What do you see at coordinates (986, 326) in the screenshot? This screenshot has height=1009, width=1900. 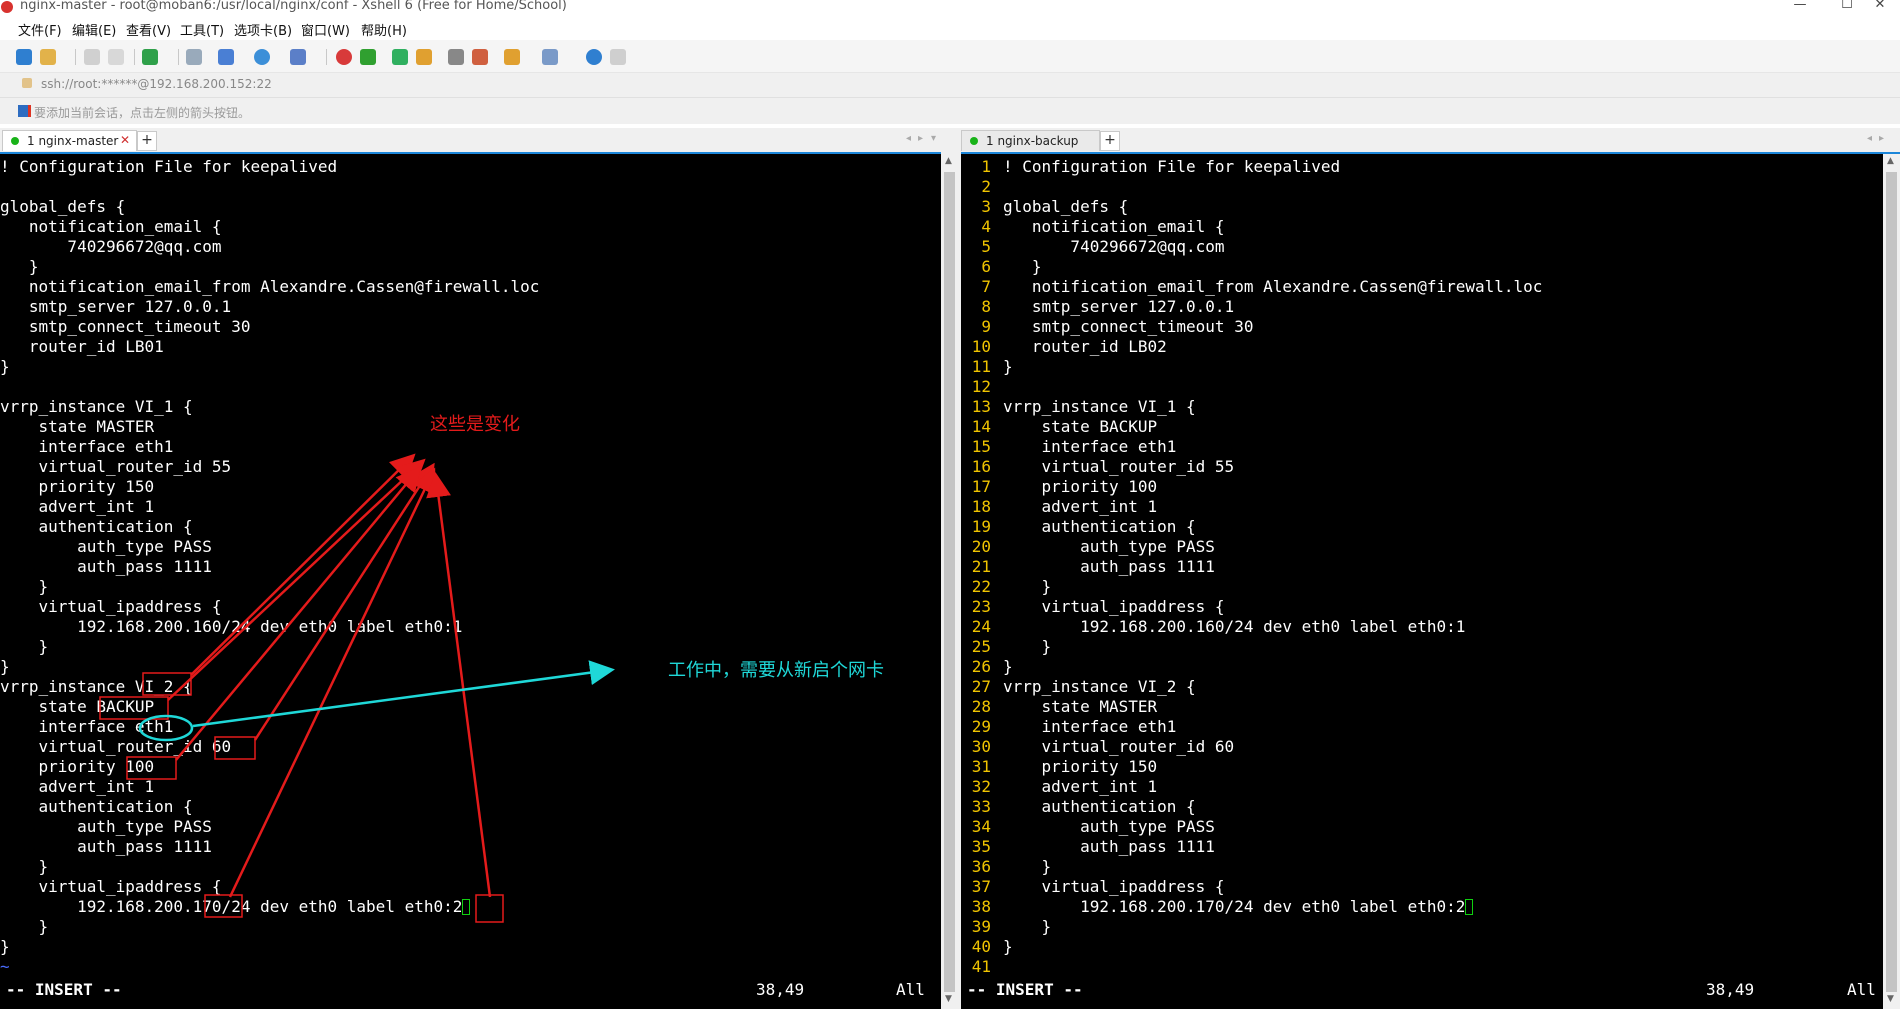 I see `line-number: 9` at bounding box center [986, 326].